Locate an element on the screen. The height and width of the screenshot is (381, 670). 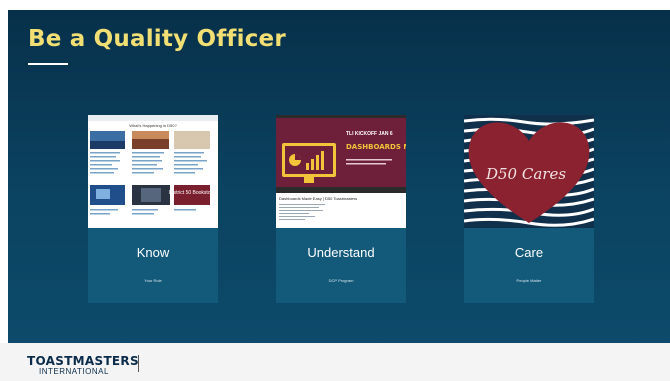
card-label-care: Care is located at coordinates (529, 252).